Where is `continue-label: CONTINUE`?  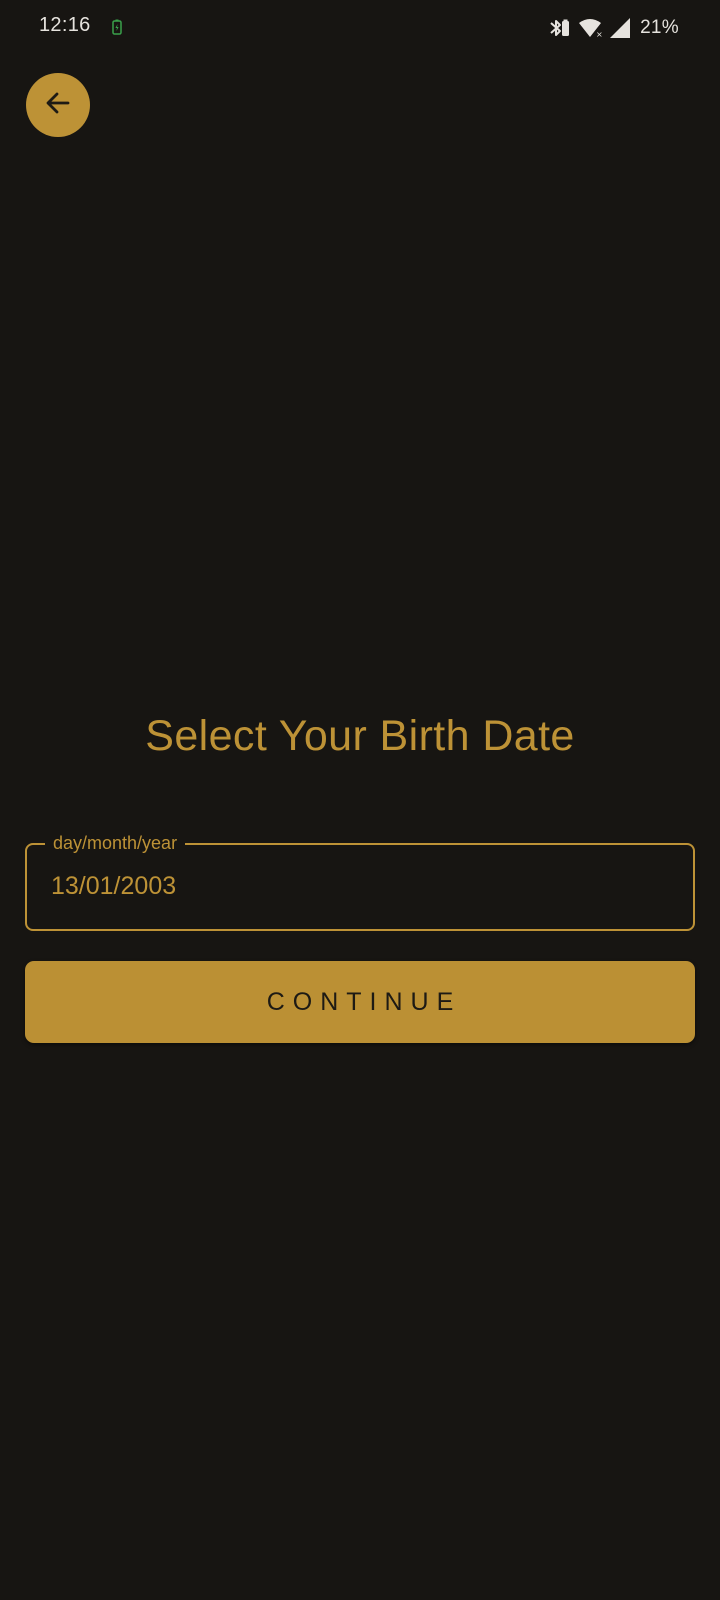
continue-label: CONTINUE is located at coordinates (364, 1001).